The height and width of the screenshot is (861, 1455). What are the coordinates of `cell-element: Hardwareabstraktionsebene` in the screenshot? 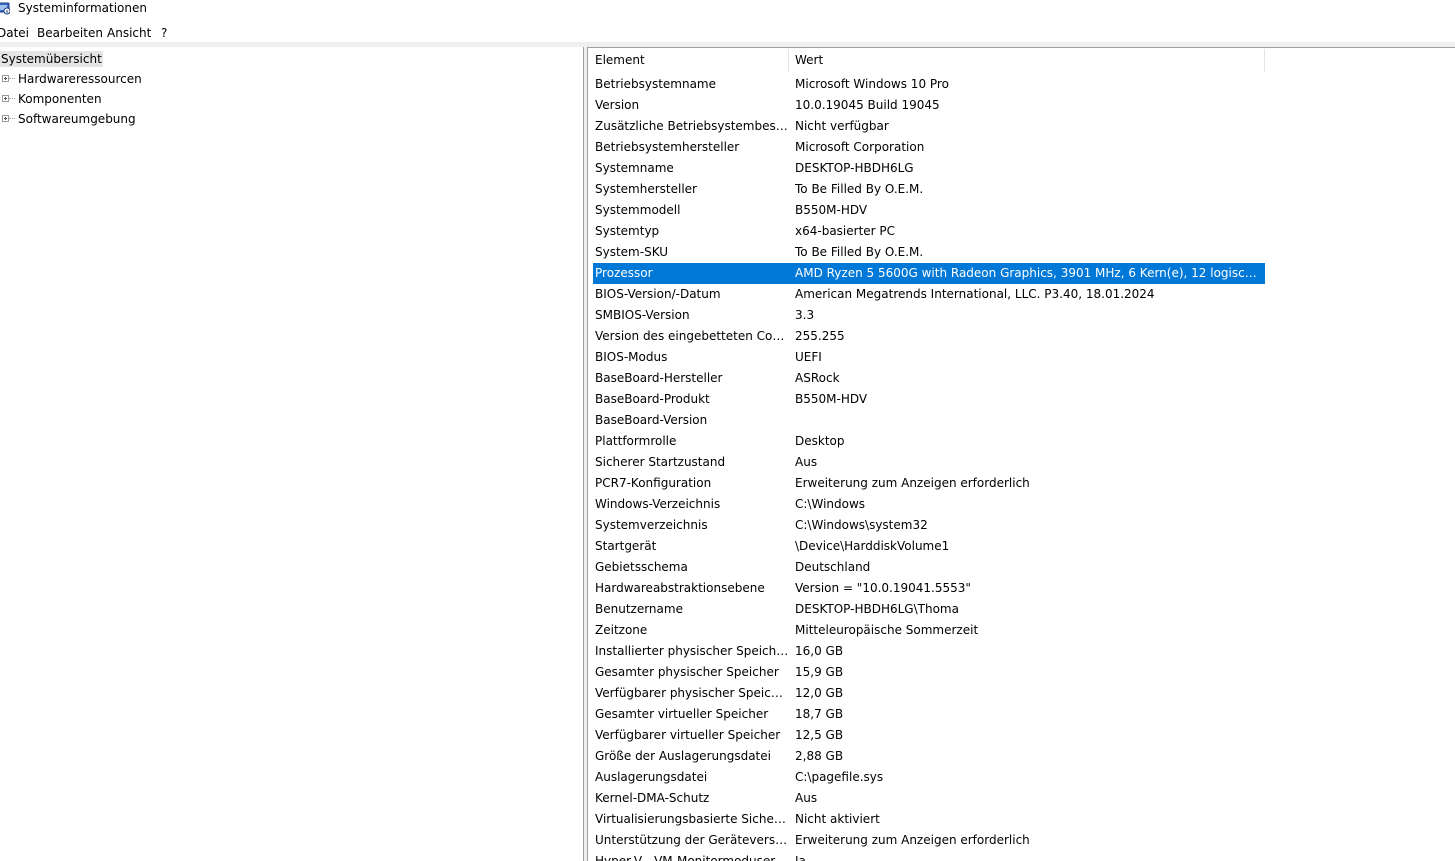 It's located at (680, 588).